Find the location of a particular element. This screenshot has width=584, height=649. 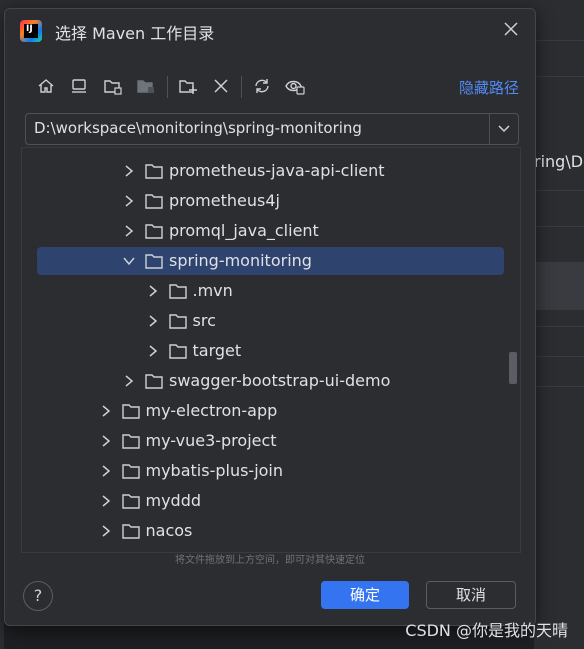

tree-row-label: my-vue3-project is located at coordinates (211, 440).